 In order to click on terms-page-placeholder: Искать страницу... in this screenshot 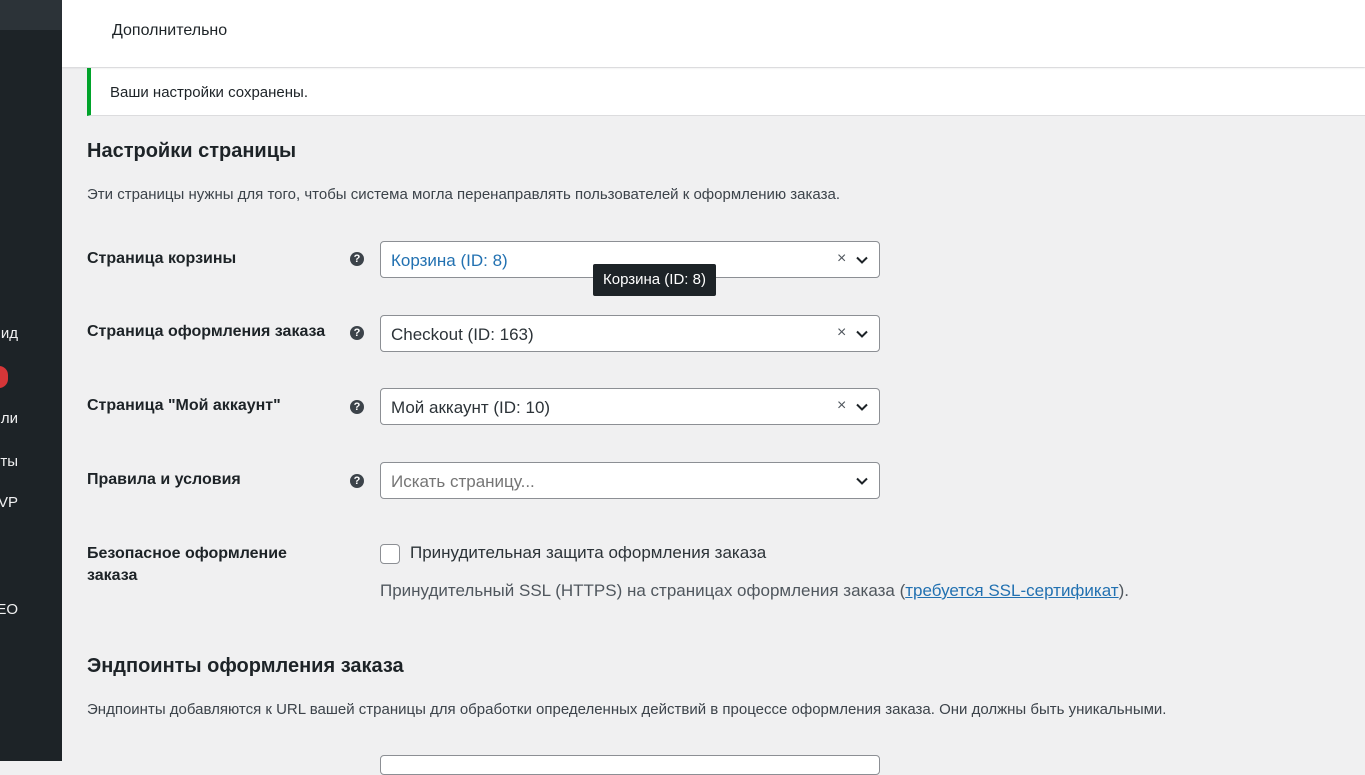, I will do `click(463, 482)`.